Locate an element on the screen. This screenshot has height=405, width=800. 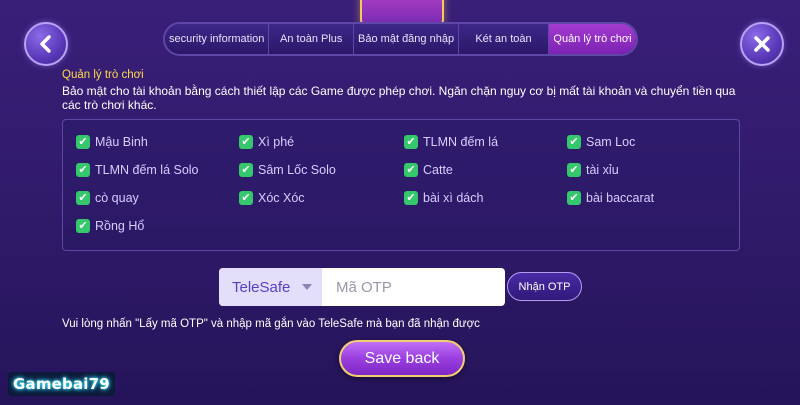
game-checkbox-mau-binh: ✔ Mậu Binh is located at coordinates (112, 142).